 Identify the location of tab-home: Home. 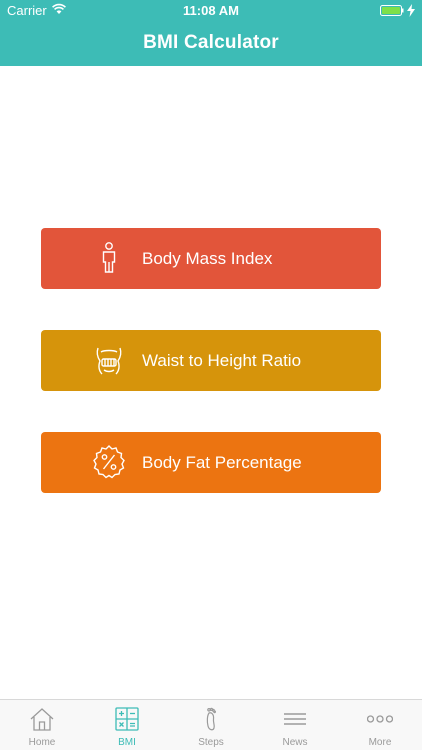
(42, 725).